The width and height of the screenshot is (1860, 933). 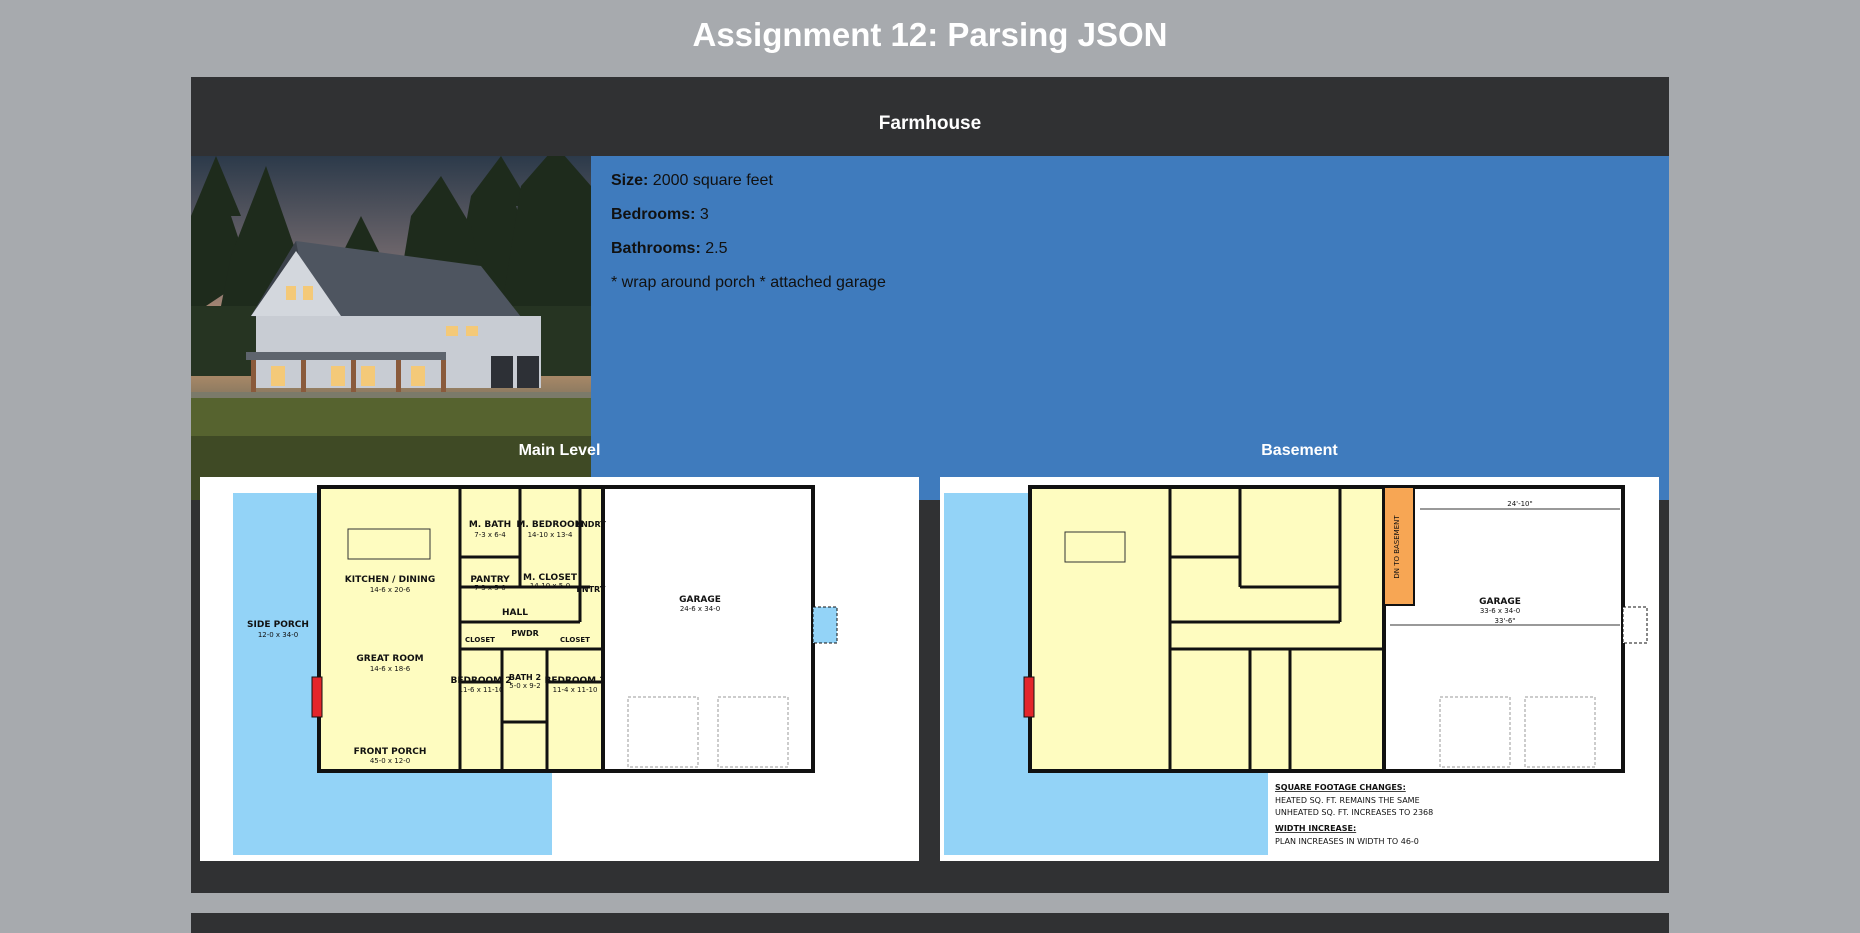 I want to click on label-dim-mid: 33'-6", so click(x=1504, y=621).